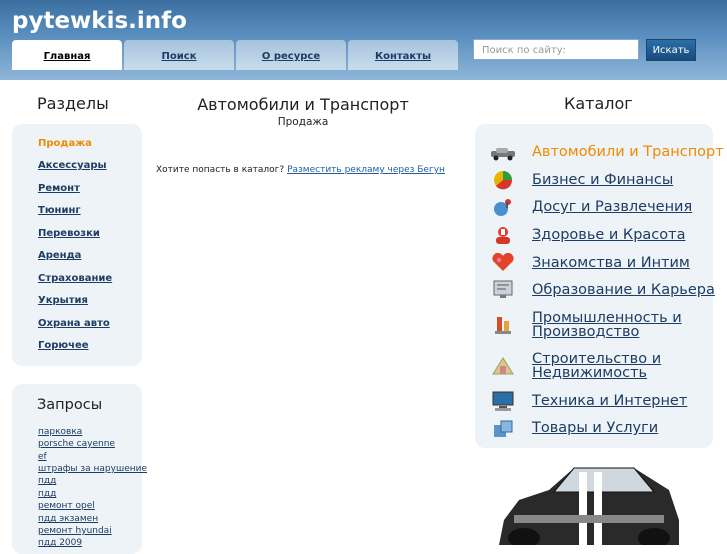  Describe the element at coordinates (609, 401) in the screenshot. I see `catalog-link-tech: Техника и Интернет` at that location.